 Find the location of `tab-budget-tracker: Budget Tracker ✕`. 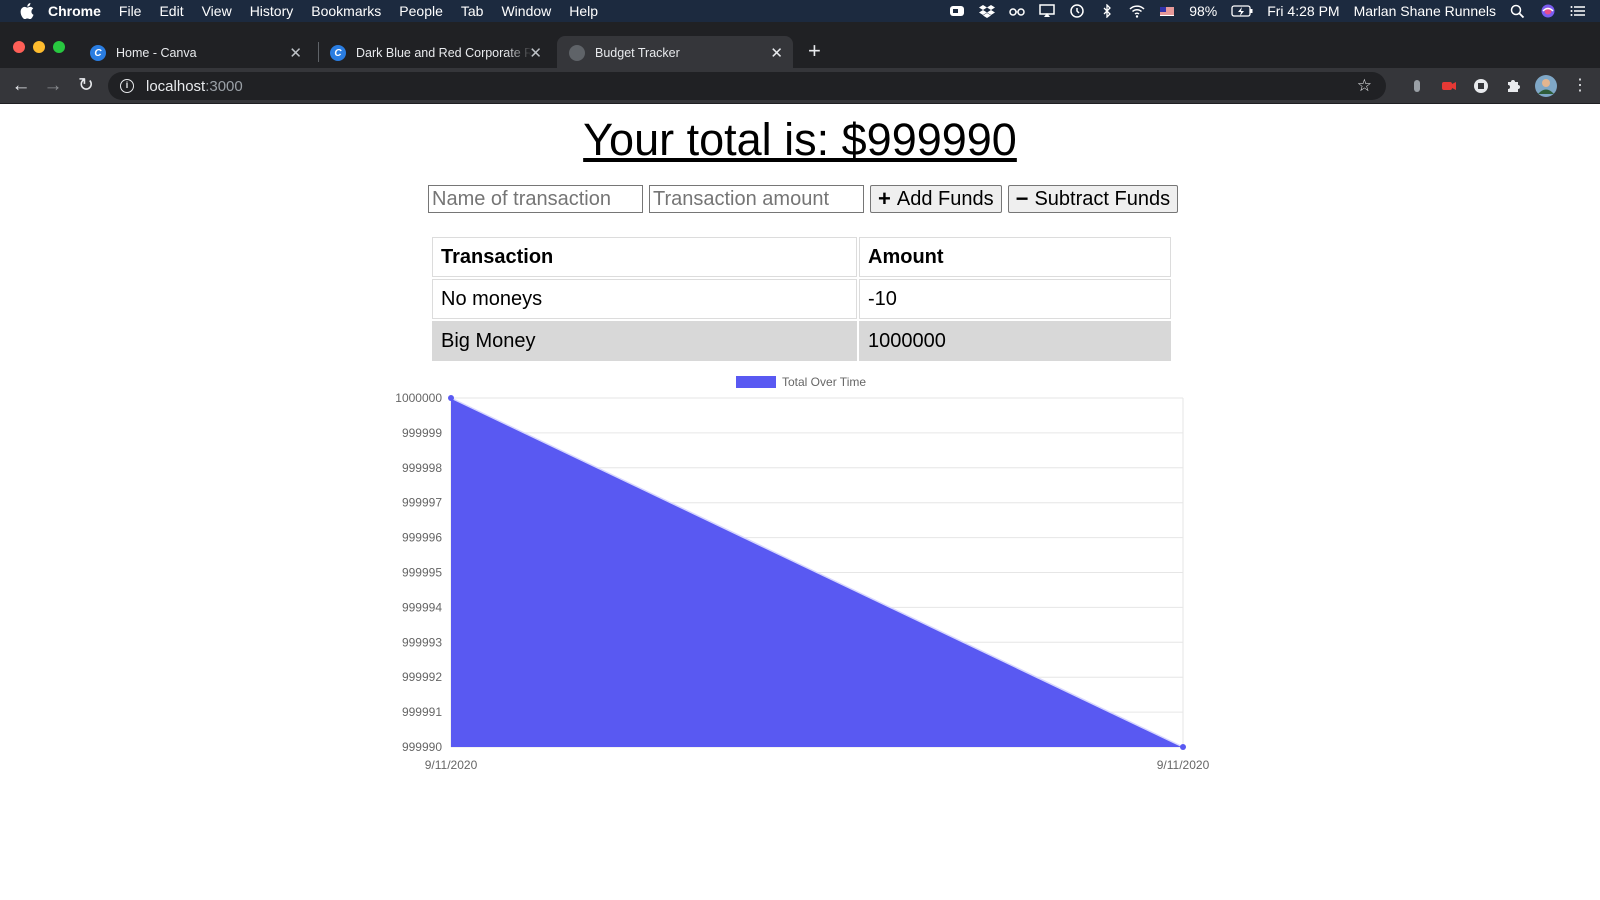

tab-budget-tracker: Budget Tracker ✕ is located at coordinates (675, 53).